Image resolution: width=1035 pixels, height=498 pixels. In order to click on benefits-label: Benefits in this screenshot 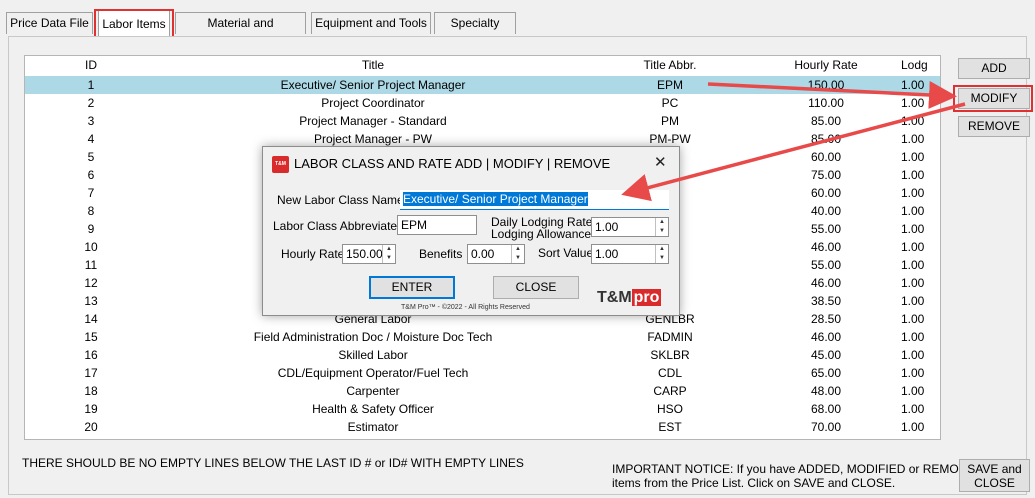, I will do `click(441, 254)`.